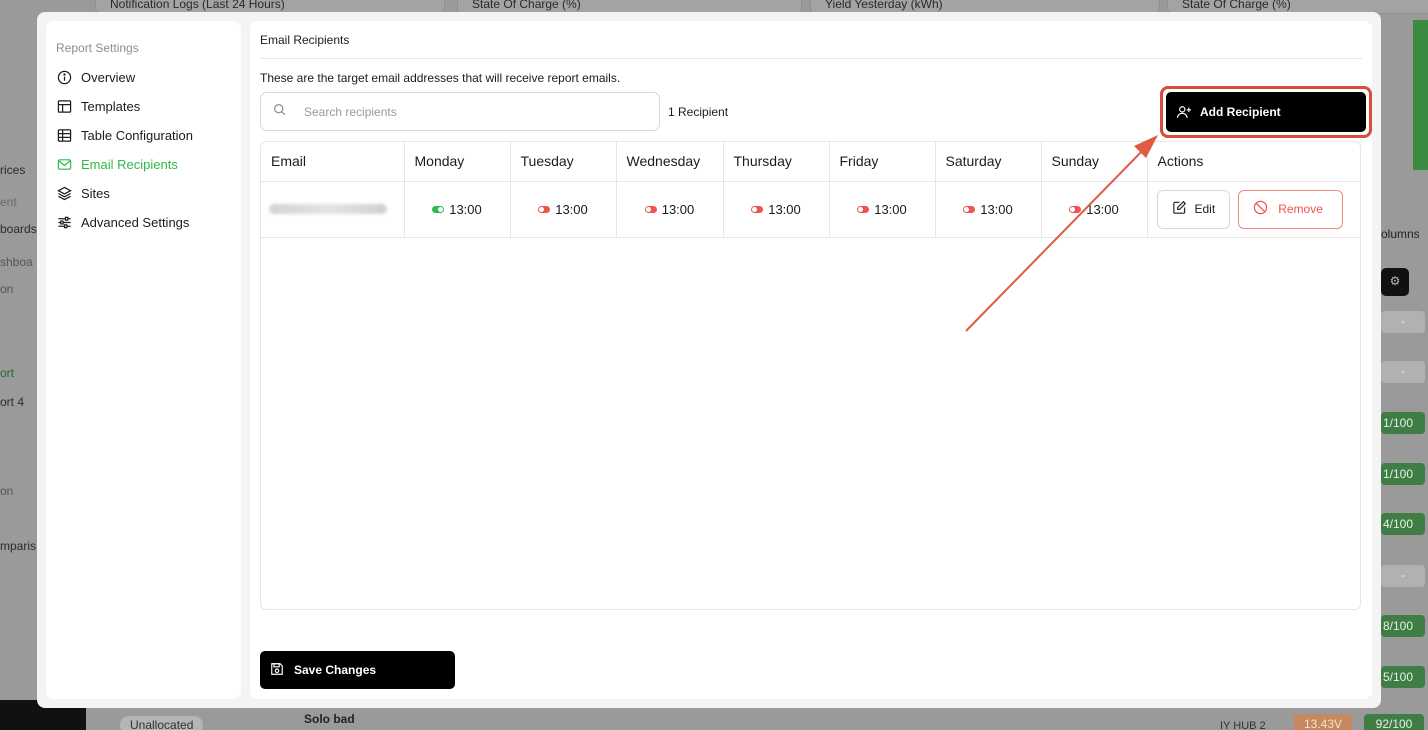  I want to click on table-icon, so click(64, 136).